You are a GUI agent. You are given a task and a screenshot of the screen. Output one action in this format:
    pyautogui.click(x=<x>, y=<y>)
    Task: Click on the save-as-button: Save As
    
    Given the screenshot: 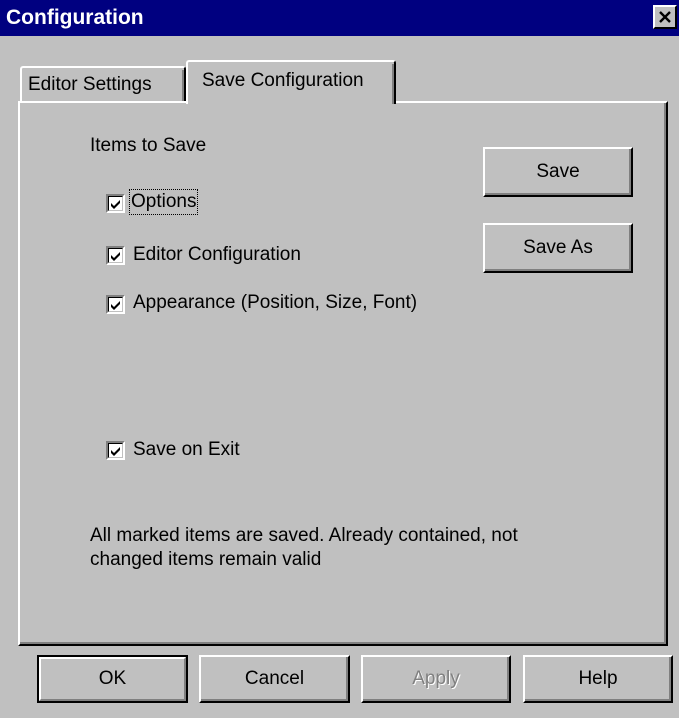 What is the action you would take?
    pyautogui.click(x=558, y=248)
    